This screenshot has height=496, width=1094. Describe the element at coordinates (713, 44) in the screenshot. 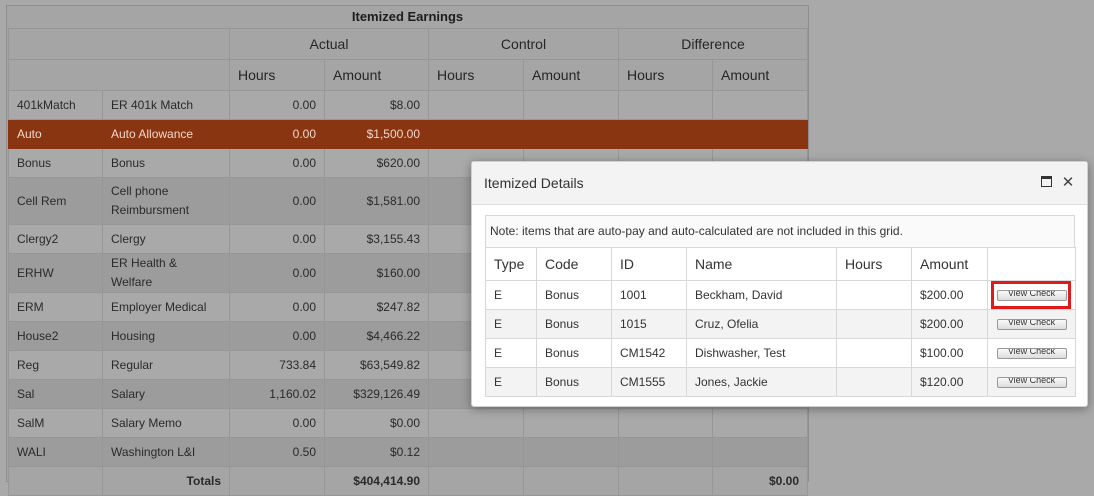

I see `group-header-difference: Difference` at that location.